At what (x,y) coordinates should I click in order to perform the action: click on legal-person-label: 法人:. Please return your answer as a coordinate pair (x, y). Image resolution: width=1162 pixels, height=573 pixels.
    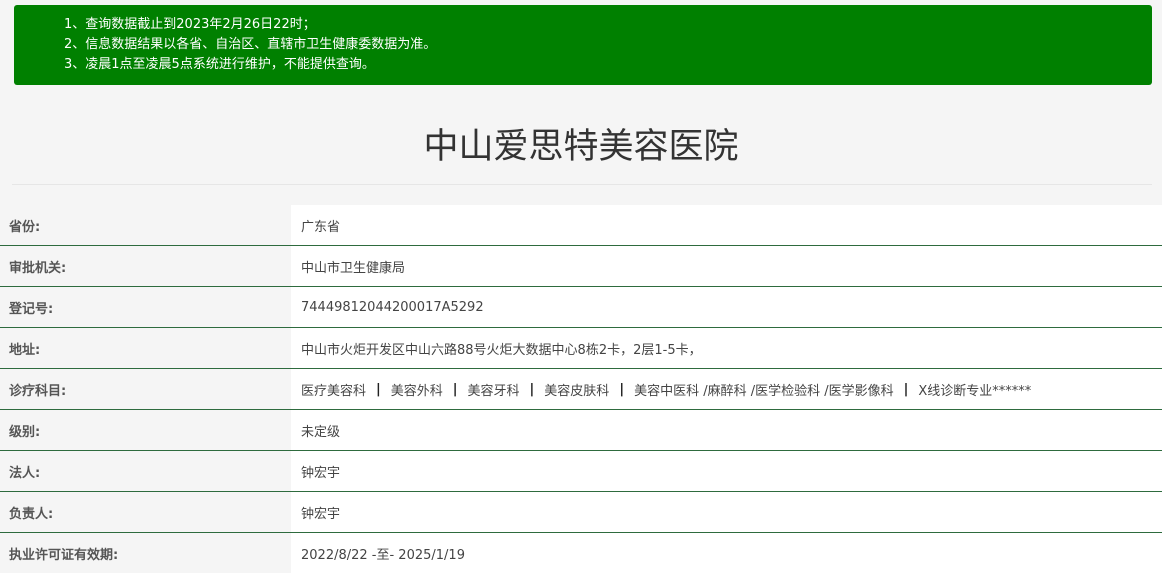
    Looking at the image, I should click on (145, 471).